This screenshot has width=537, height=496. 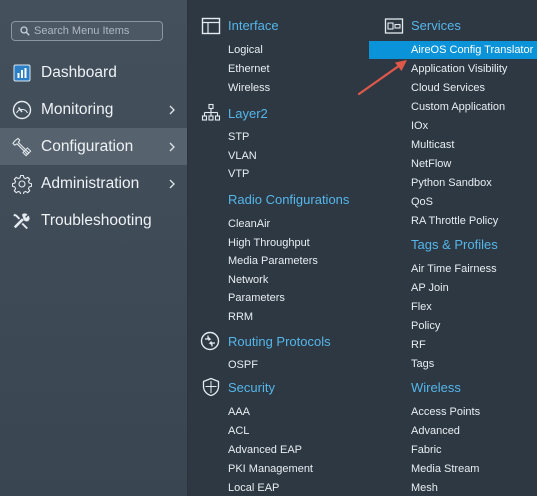 I want to click on sidebar-item-label: Administration, so click(x=90, y=183).